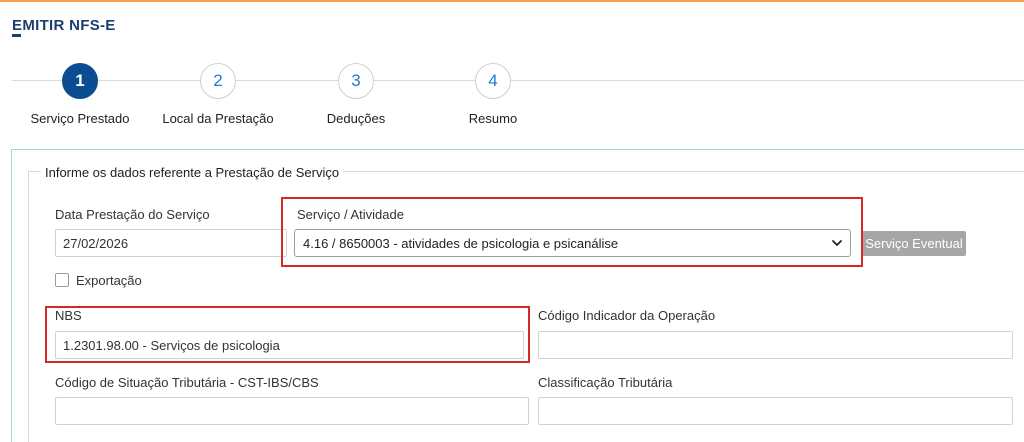 The width and height of the screenshot is (1024, 442). Describe the element at coordinates (69, 25) in the screenshot. I see `page-title-rest: MITIR NFS-E` at that location.